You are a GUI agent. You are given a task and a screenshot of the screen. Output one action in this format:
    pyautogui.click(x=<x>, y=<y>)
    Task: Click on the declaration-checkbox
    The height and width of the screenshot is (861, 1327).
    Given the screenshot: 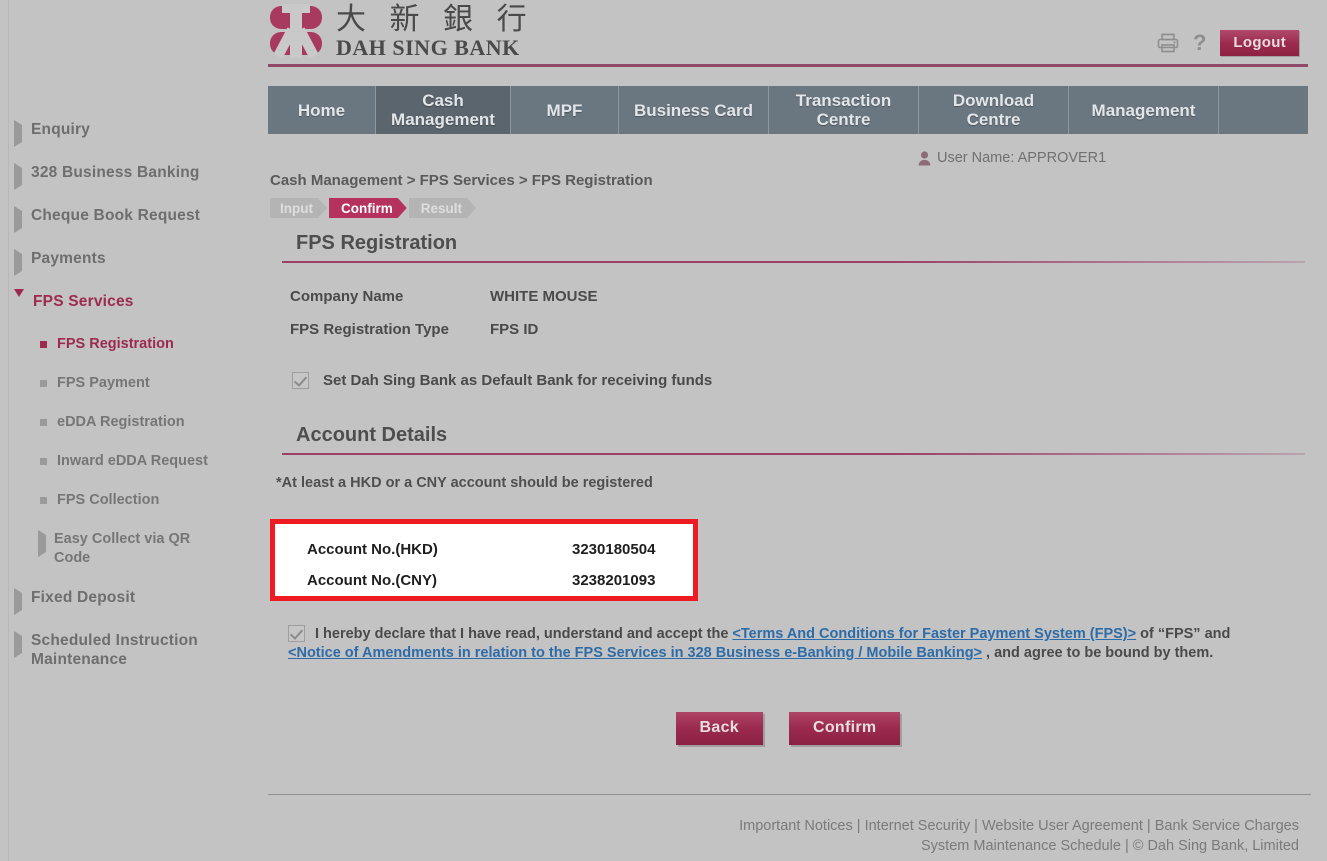 What is the action you would take?
    pyautogui.click(x=296, y=633)
    